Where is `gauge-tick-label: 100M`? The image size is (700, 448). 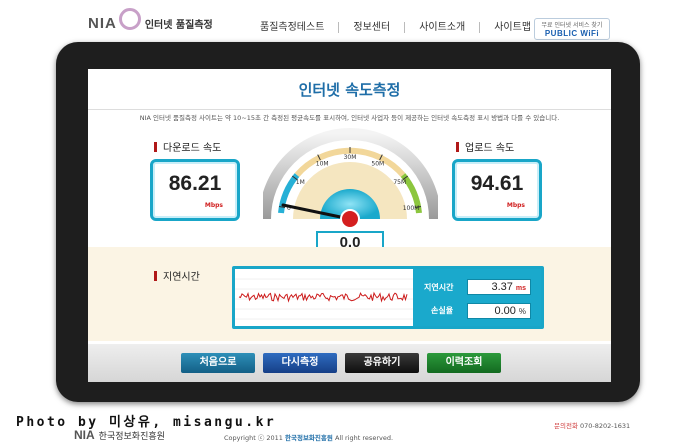
gauge-tick-label: 100M is located at coordinates (411, 208).